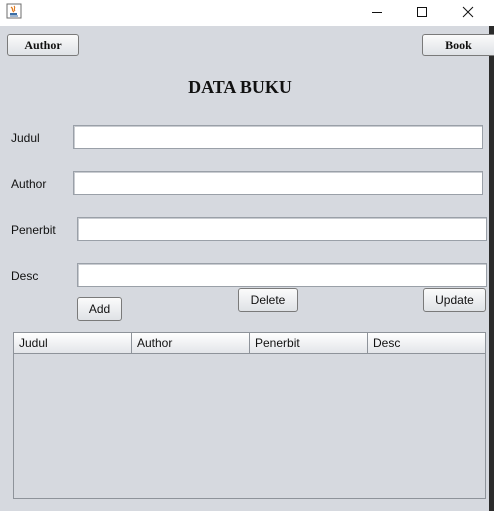 The image size is (494, 511). What do you see at coordinates (43, 45) in the screenshot?
I see `author-nav-button: Author` at bounding box center [43, 45].